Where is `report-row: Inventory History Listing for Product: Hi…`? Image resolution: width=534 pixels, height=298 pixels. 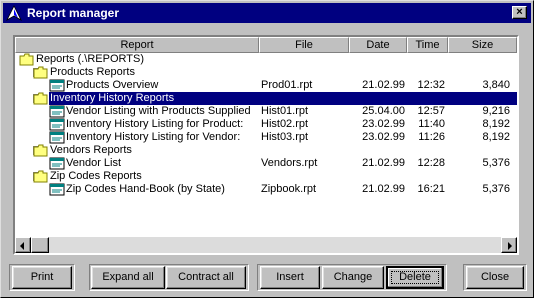
report-row: Inventory History Listing for Product: Hi… is located at coordinates (266, 124).